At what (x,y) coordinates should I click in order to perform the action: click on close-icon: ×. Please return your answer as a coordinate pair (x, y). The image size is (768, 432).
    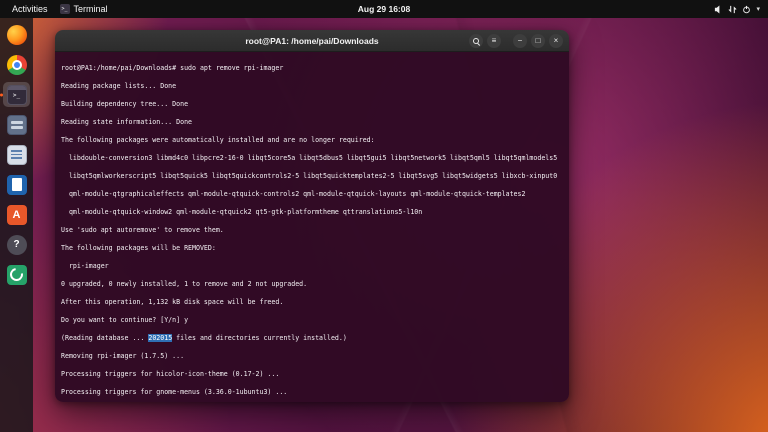
    Looking at the image, I should click on (556, 40).